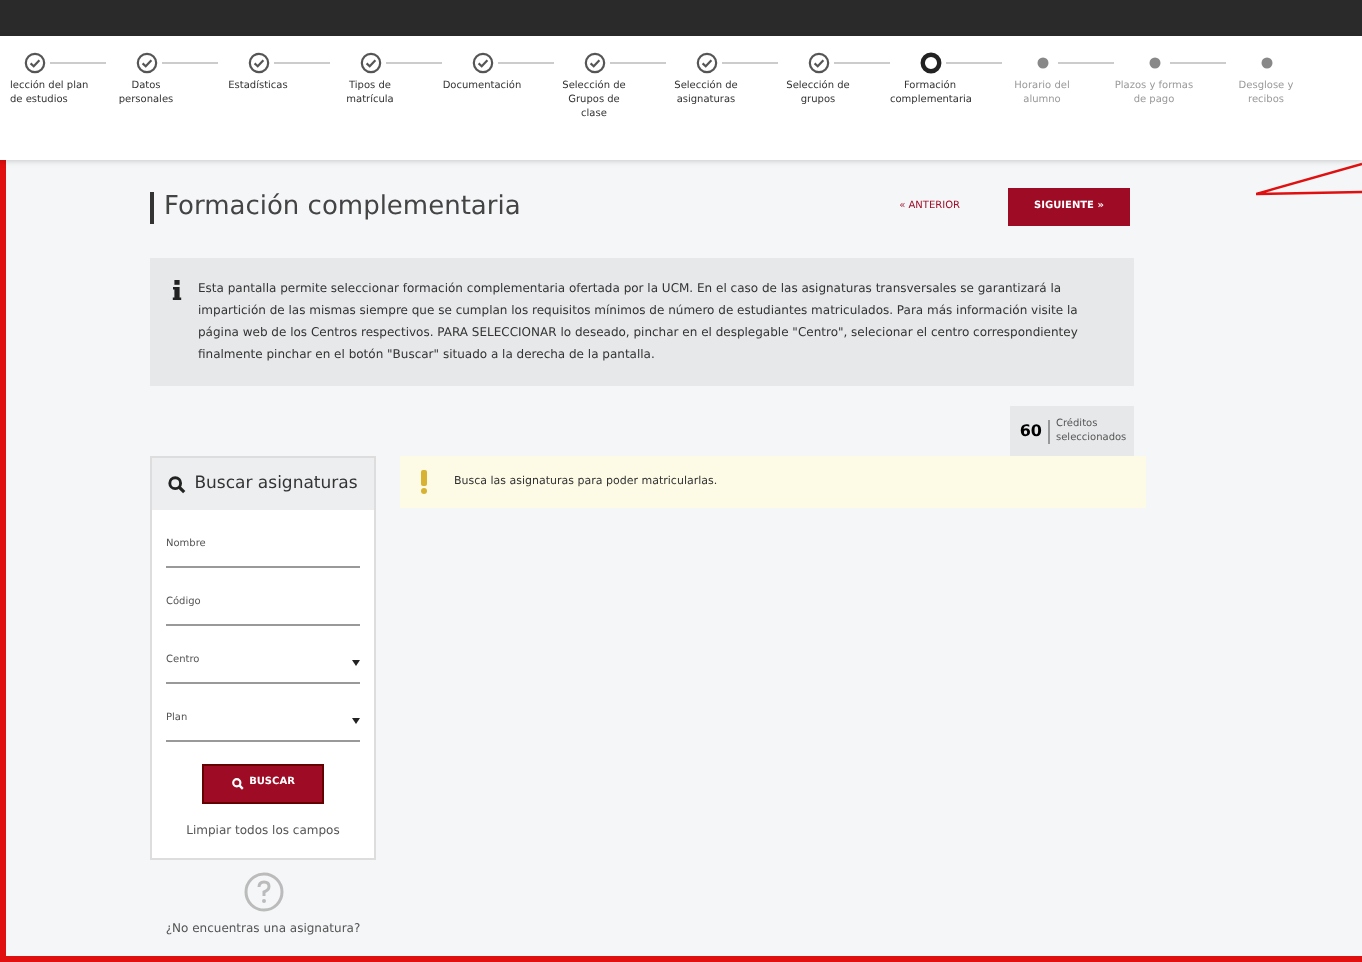 The height and width of the screenshot is (962, 1362). I want to click on search-panel-title: Buscar asignaturas, so click(276, 484).